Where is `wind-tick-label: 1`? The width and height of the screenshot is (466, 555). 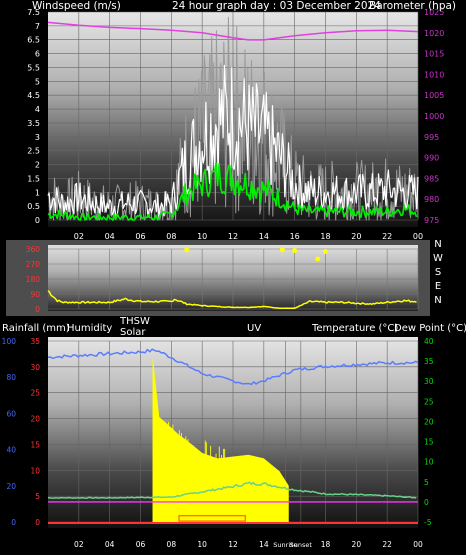 wind-tick-label: 1 is located at coordinates (37, 192).